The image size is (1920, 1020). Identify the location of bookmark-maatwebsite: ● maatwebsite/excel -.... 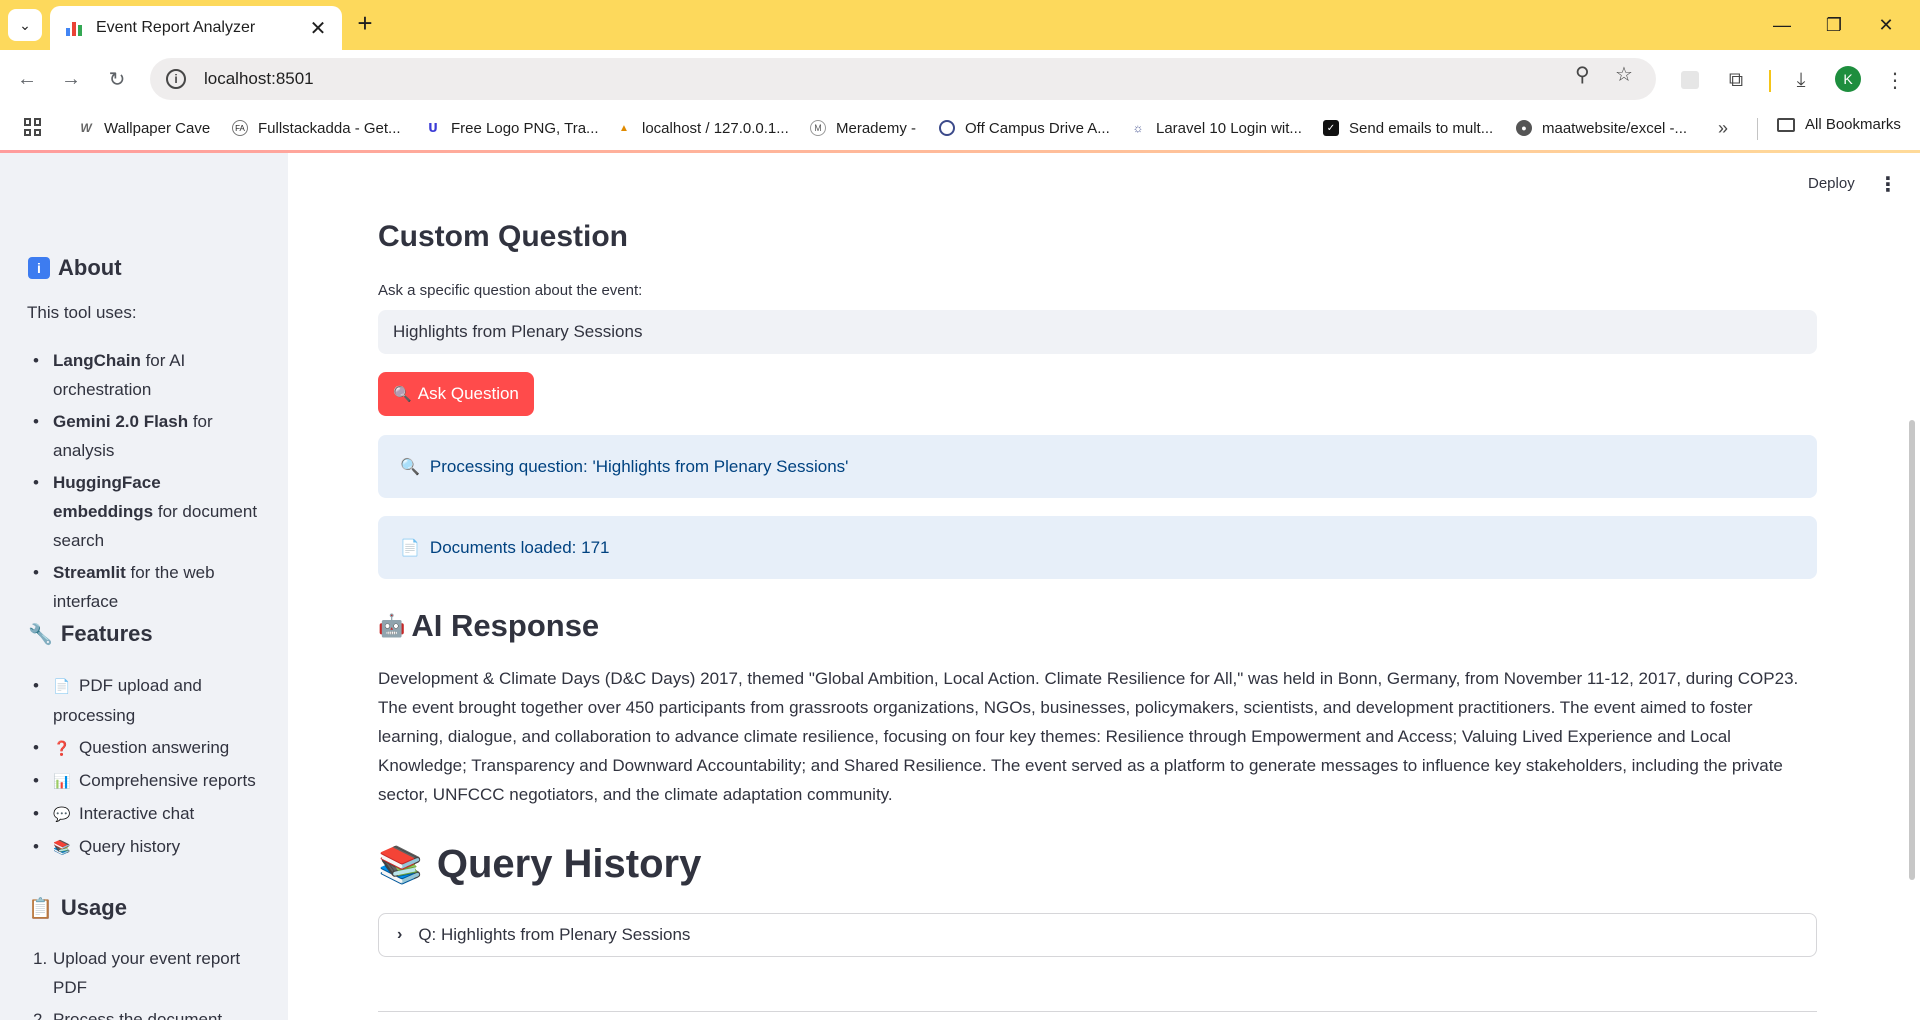
(1601, 128).